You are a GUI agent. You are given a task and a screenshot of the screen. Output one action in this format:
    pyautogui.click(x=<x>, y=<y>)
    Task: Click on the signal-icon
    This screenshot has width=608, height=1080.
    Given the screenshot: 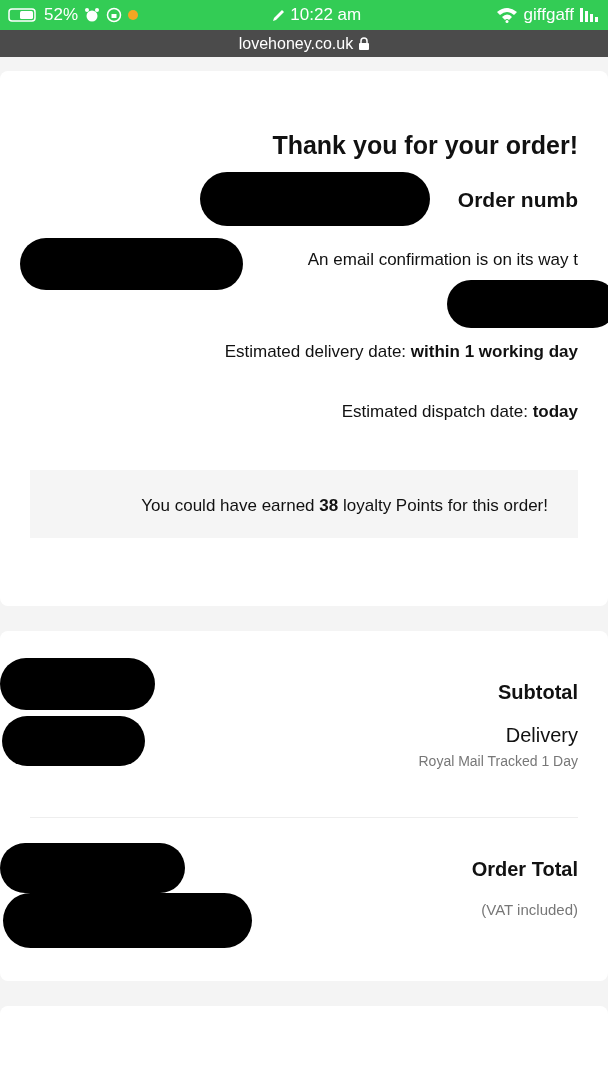 What is the action you would take?
    pyautogui.click(x=590, y=15)
    